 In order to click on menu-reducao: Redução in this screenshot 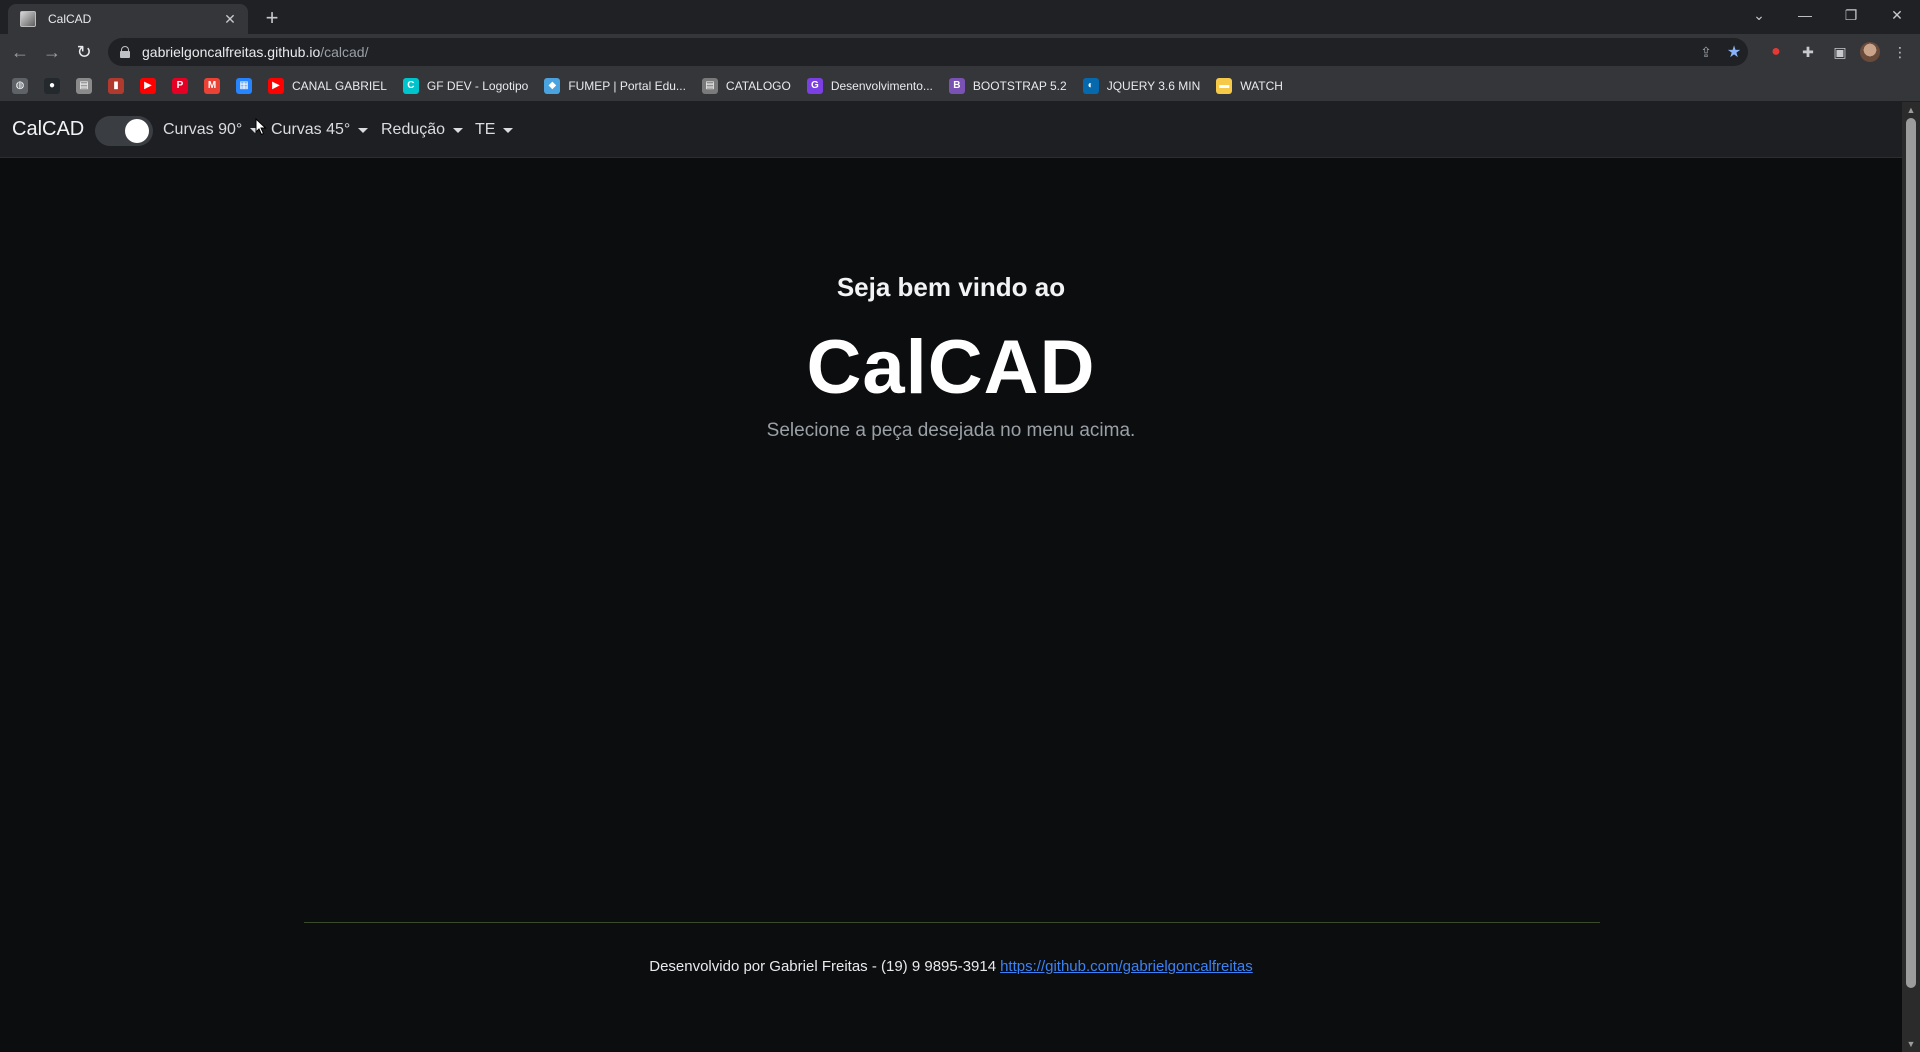, I will do `click(422, 130)`.